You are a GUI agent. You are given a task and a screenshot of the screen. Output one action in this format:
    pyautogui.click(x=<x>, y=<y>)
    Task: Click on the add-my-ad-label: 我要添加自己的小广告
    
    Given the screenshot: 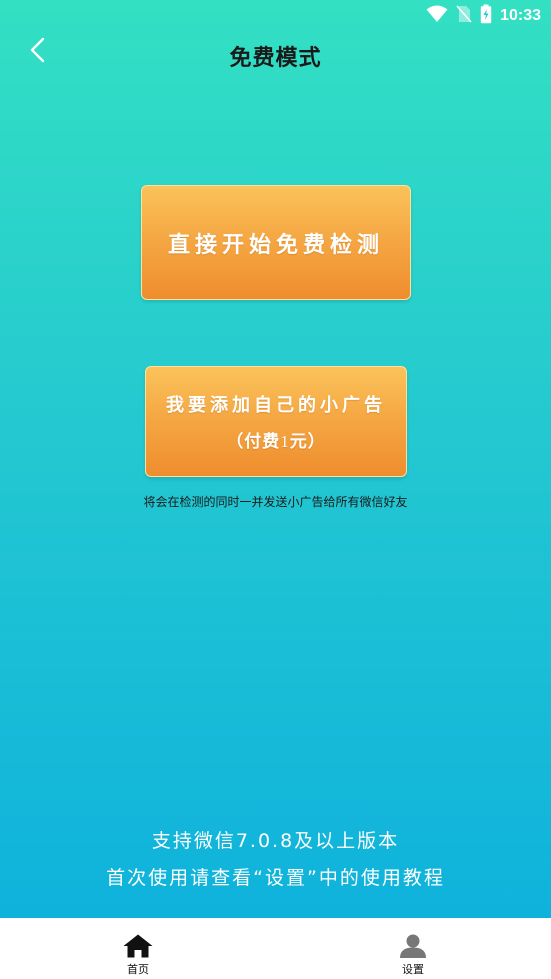 What is the action you would take?
    pyautogui.click(x=276, y=405)
    